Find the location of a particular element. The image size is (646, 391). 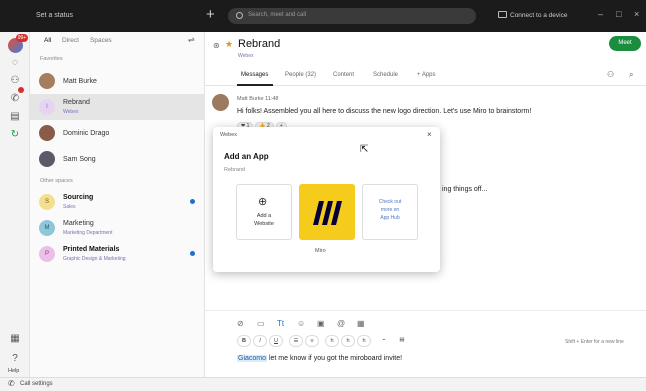

search-input: Search, meet and call is located at coordinates (352, 16).